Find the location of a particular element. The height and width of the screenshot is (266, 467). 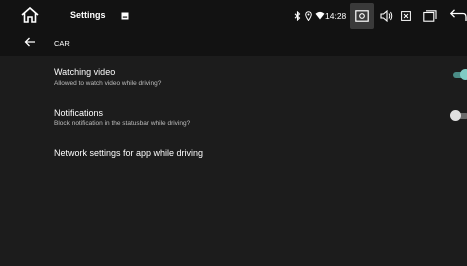

recent-apps-icon is located at coordinates (430, 16).